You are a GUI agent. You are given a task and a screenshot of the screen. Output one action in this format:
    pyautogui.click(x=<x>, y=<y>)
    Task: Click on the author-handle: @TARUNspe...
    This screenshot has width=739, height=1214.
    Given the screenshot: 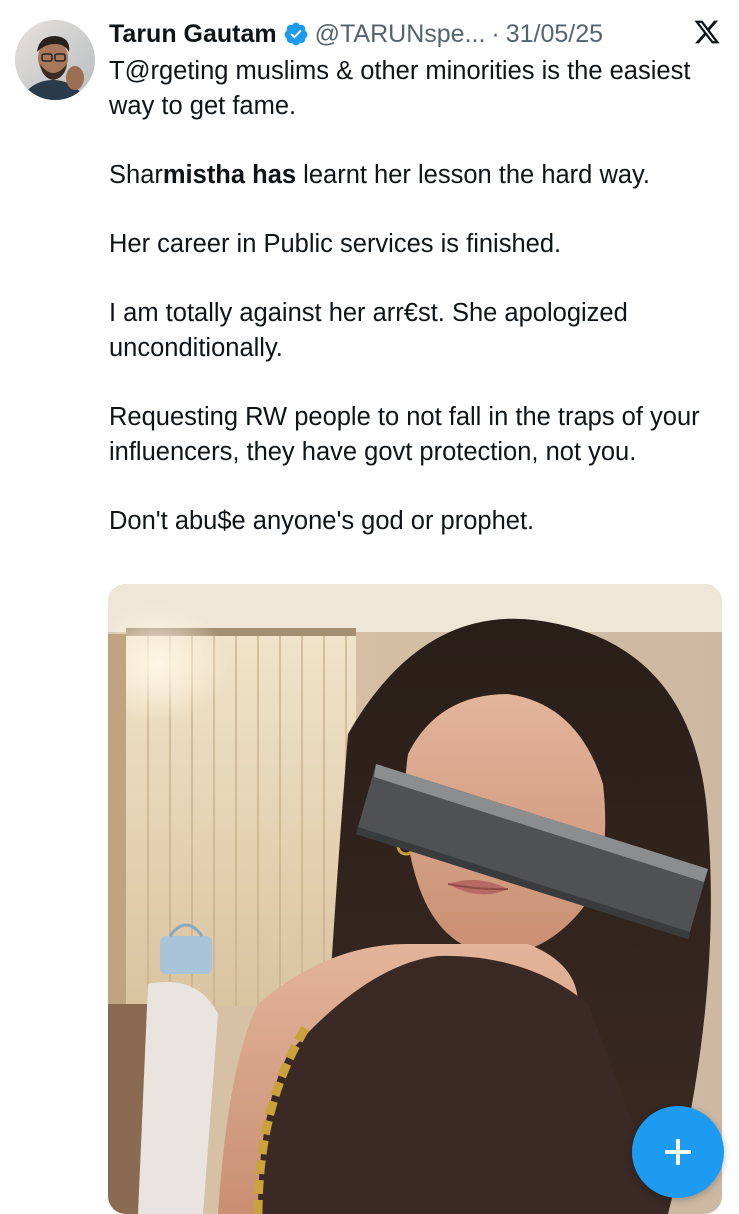 What is the action you would take?
    pyautogui.click(x=400, y=34)
    